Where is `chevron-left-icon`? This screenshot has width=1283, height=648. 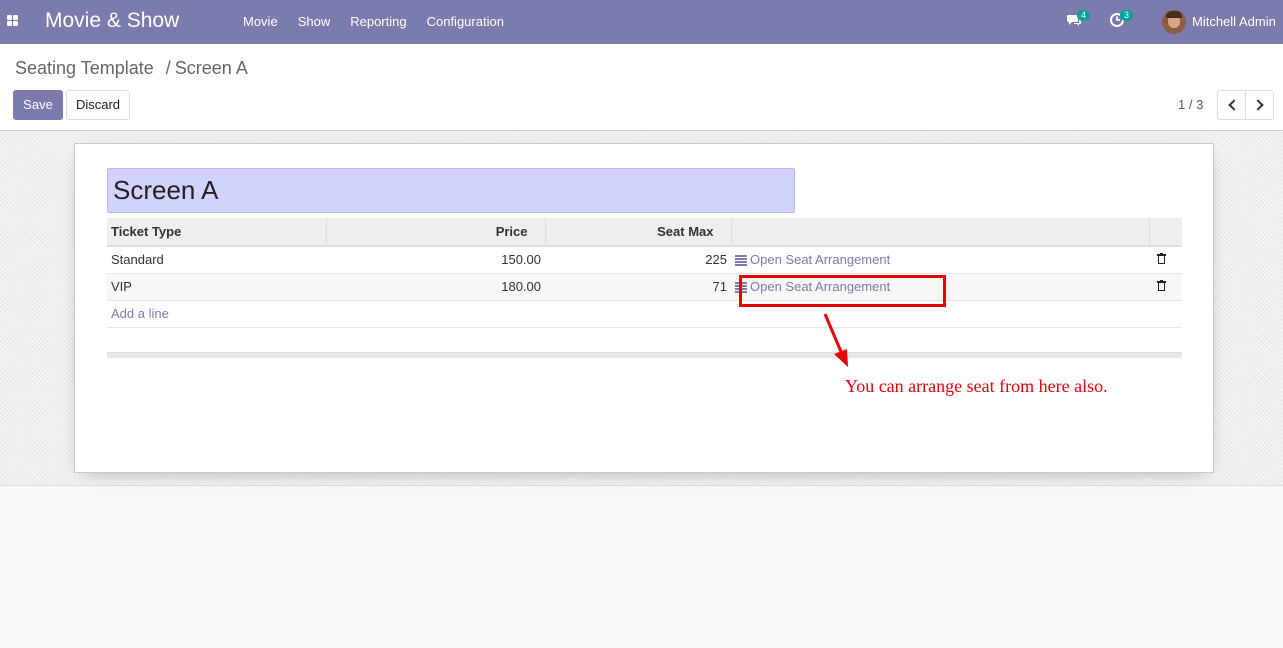 chevron-left-icon is located at coordinates (1234, 105).